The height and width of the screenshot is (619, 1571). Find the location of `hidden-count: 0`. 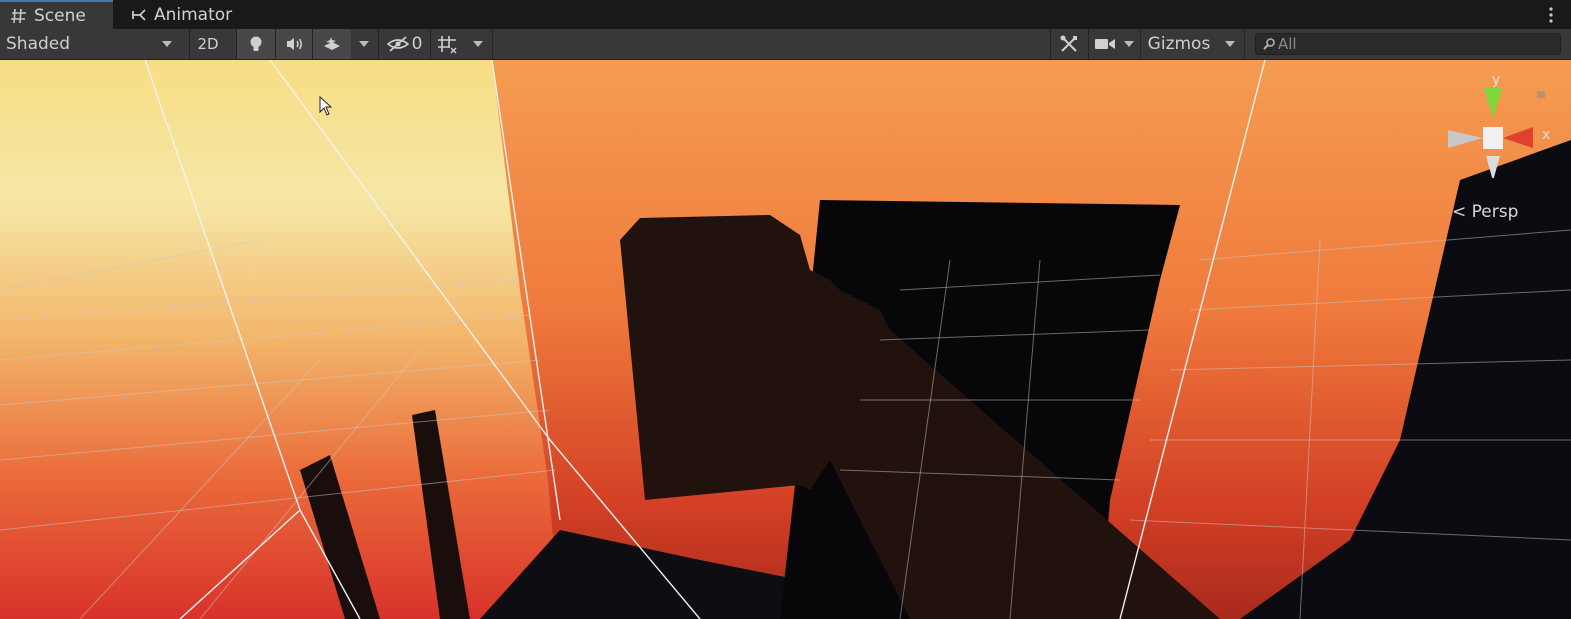

hidden-count: 0 is located at coordinates (417, 44).